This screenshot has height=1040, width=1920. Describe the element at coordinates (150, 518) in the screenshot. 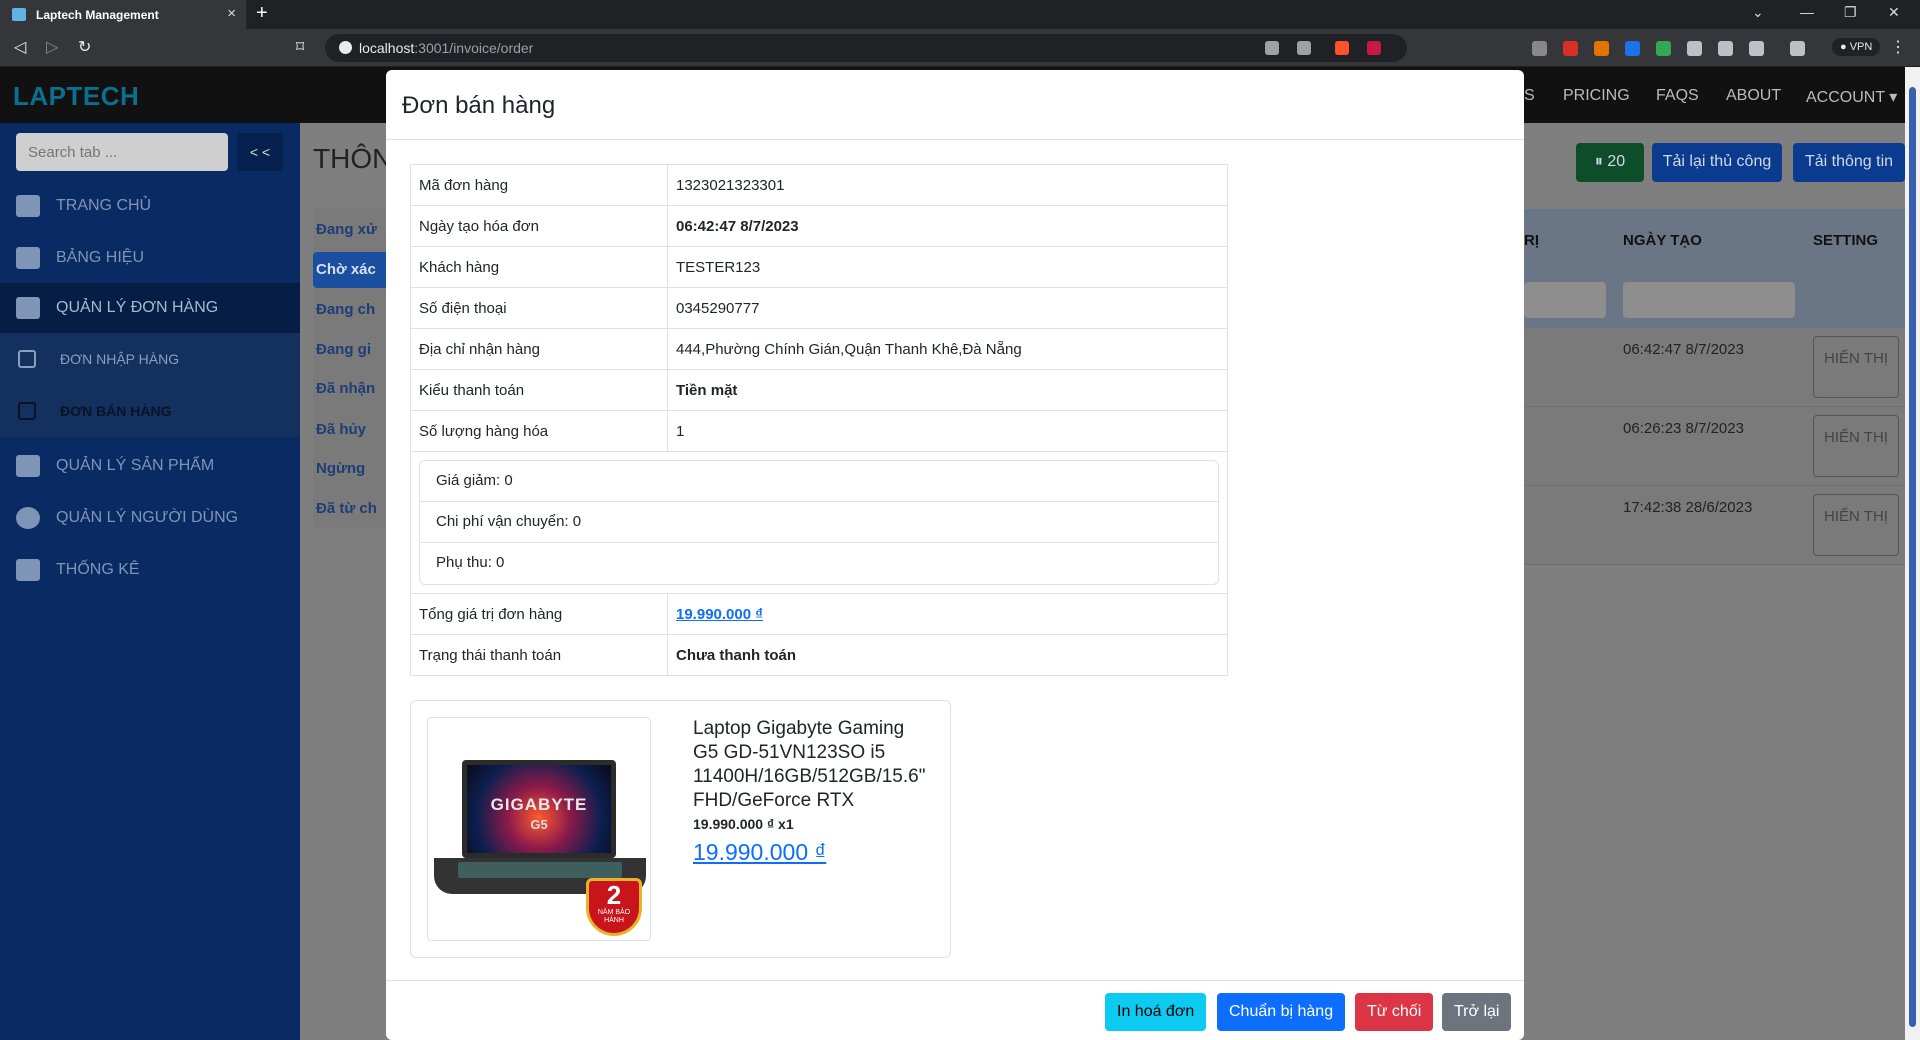

I see `sidebar-item-users: QUẢN LÝ NGƯỜI DÙNG` at that location.